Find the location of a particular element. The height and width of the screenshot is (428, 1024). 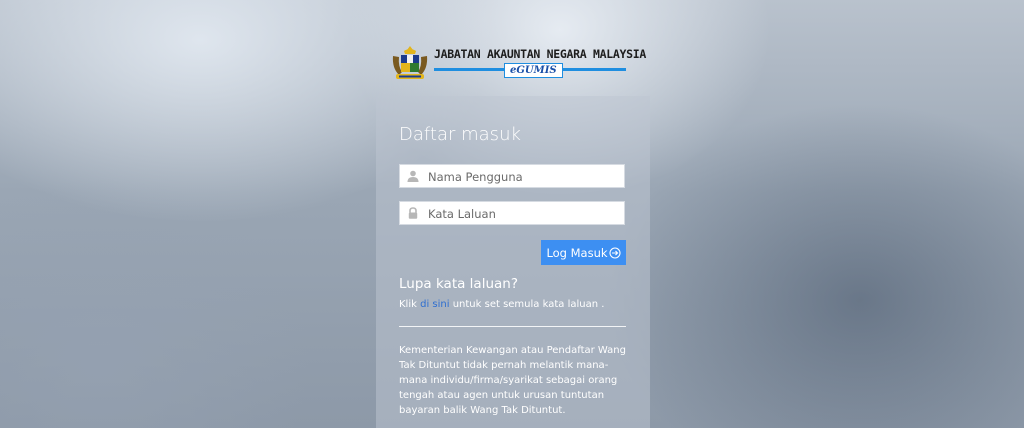

forgot-password-title: Lupa kata laluan? is located at coordinates (459, 284).